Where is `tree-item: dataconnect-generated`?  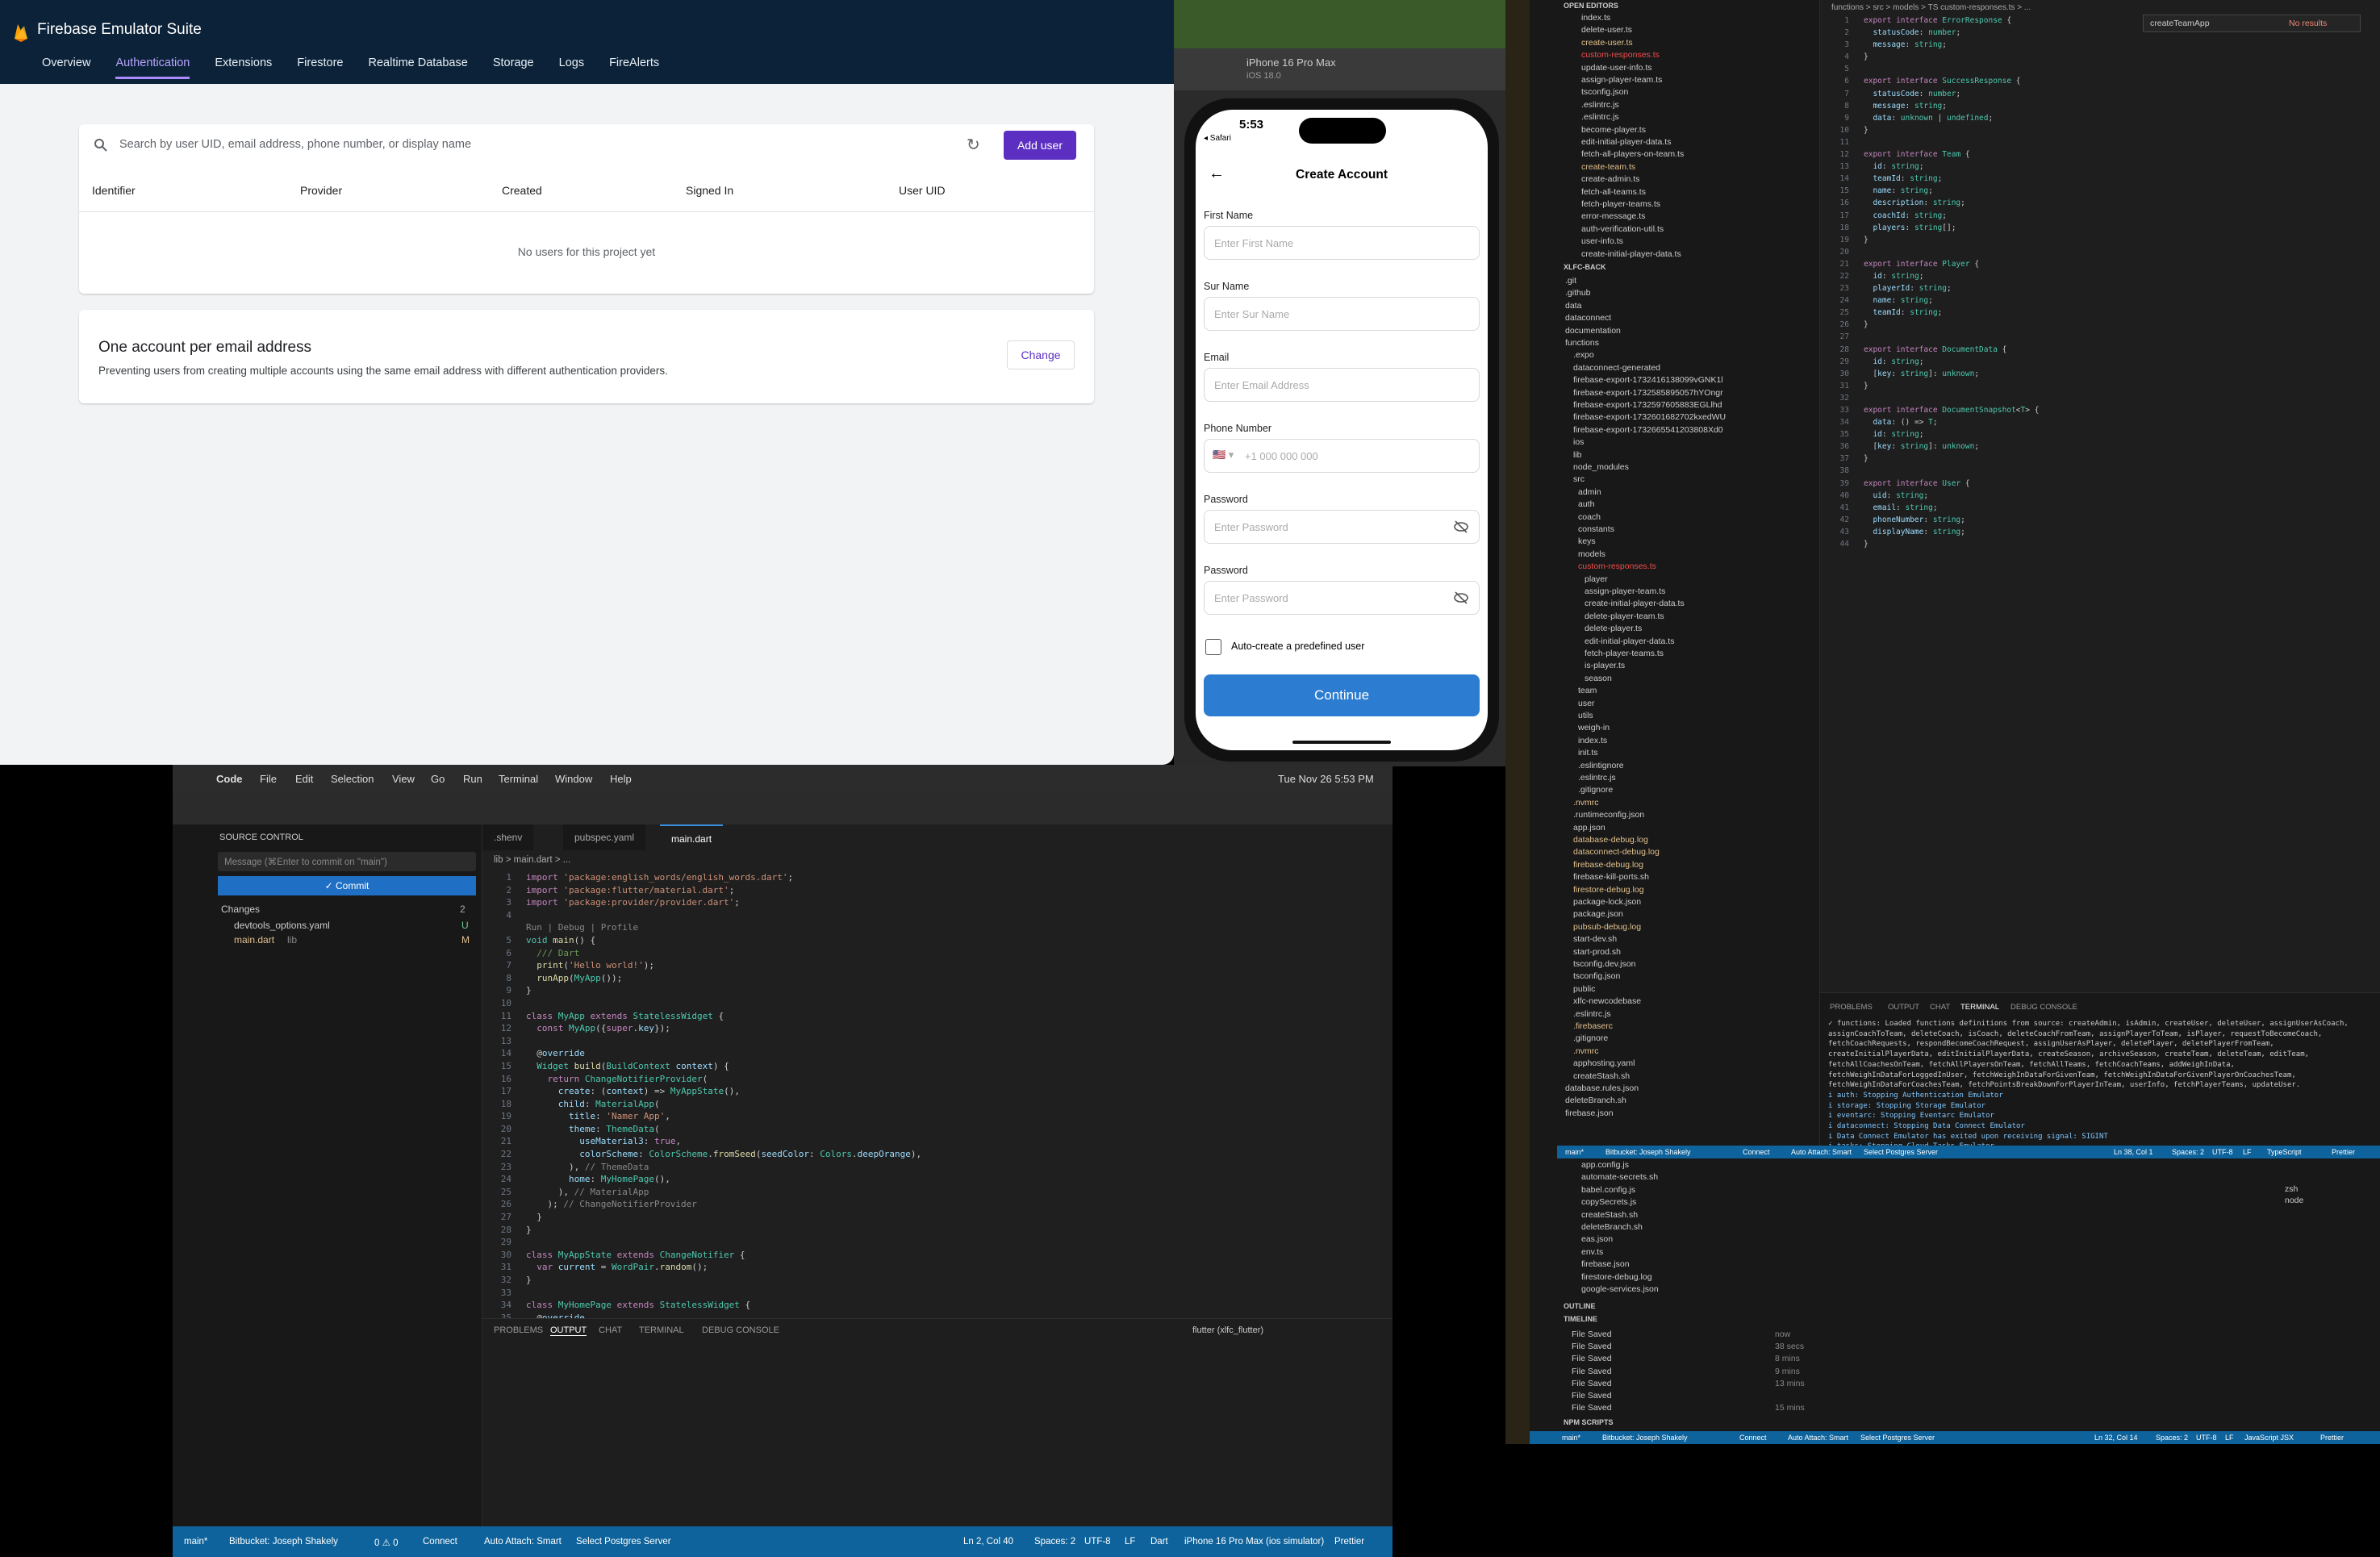 tree-item: dataconnect-generated is located at coordinates (1617, 368).